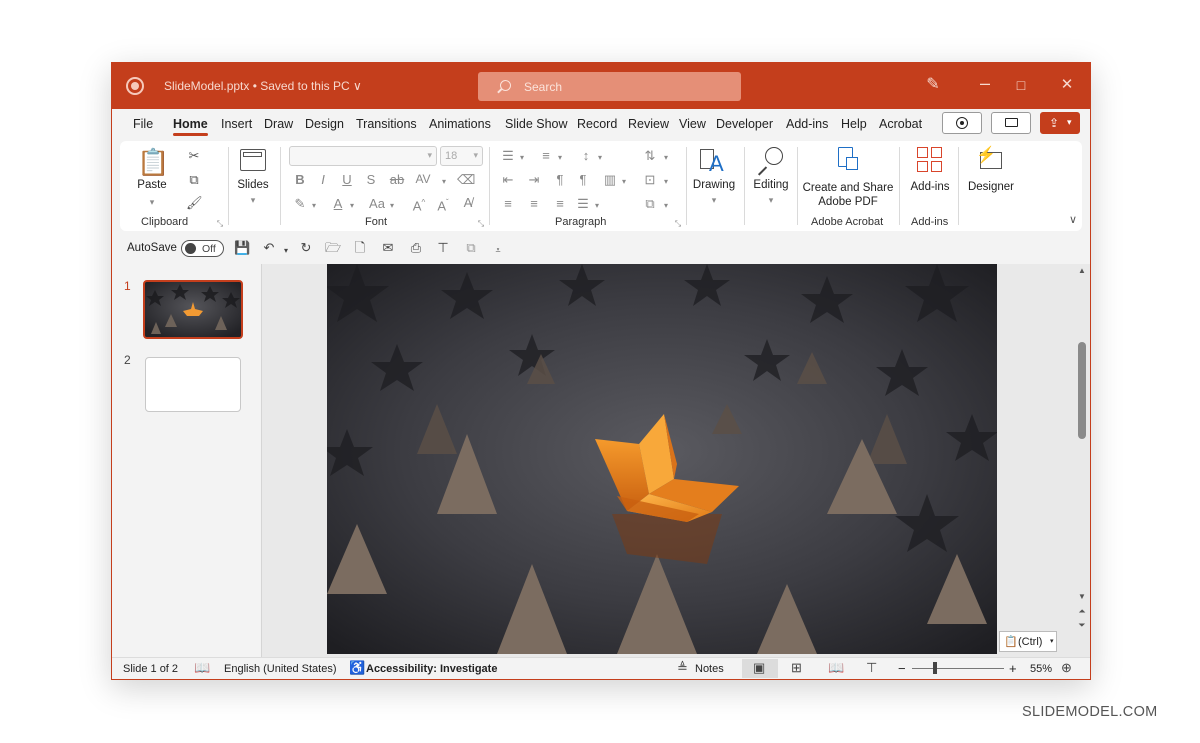 Image resolution: width=1200 pixels, height=743 pixels. Describe the element at coordinates (930, 187) in the screenshot. I see `add-ins-button-label: Add-ins` at that location.